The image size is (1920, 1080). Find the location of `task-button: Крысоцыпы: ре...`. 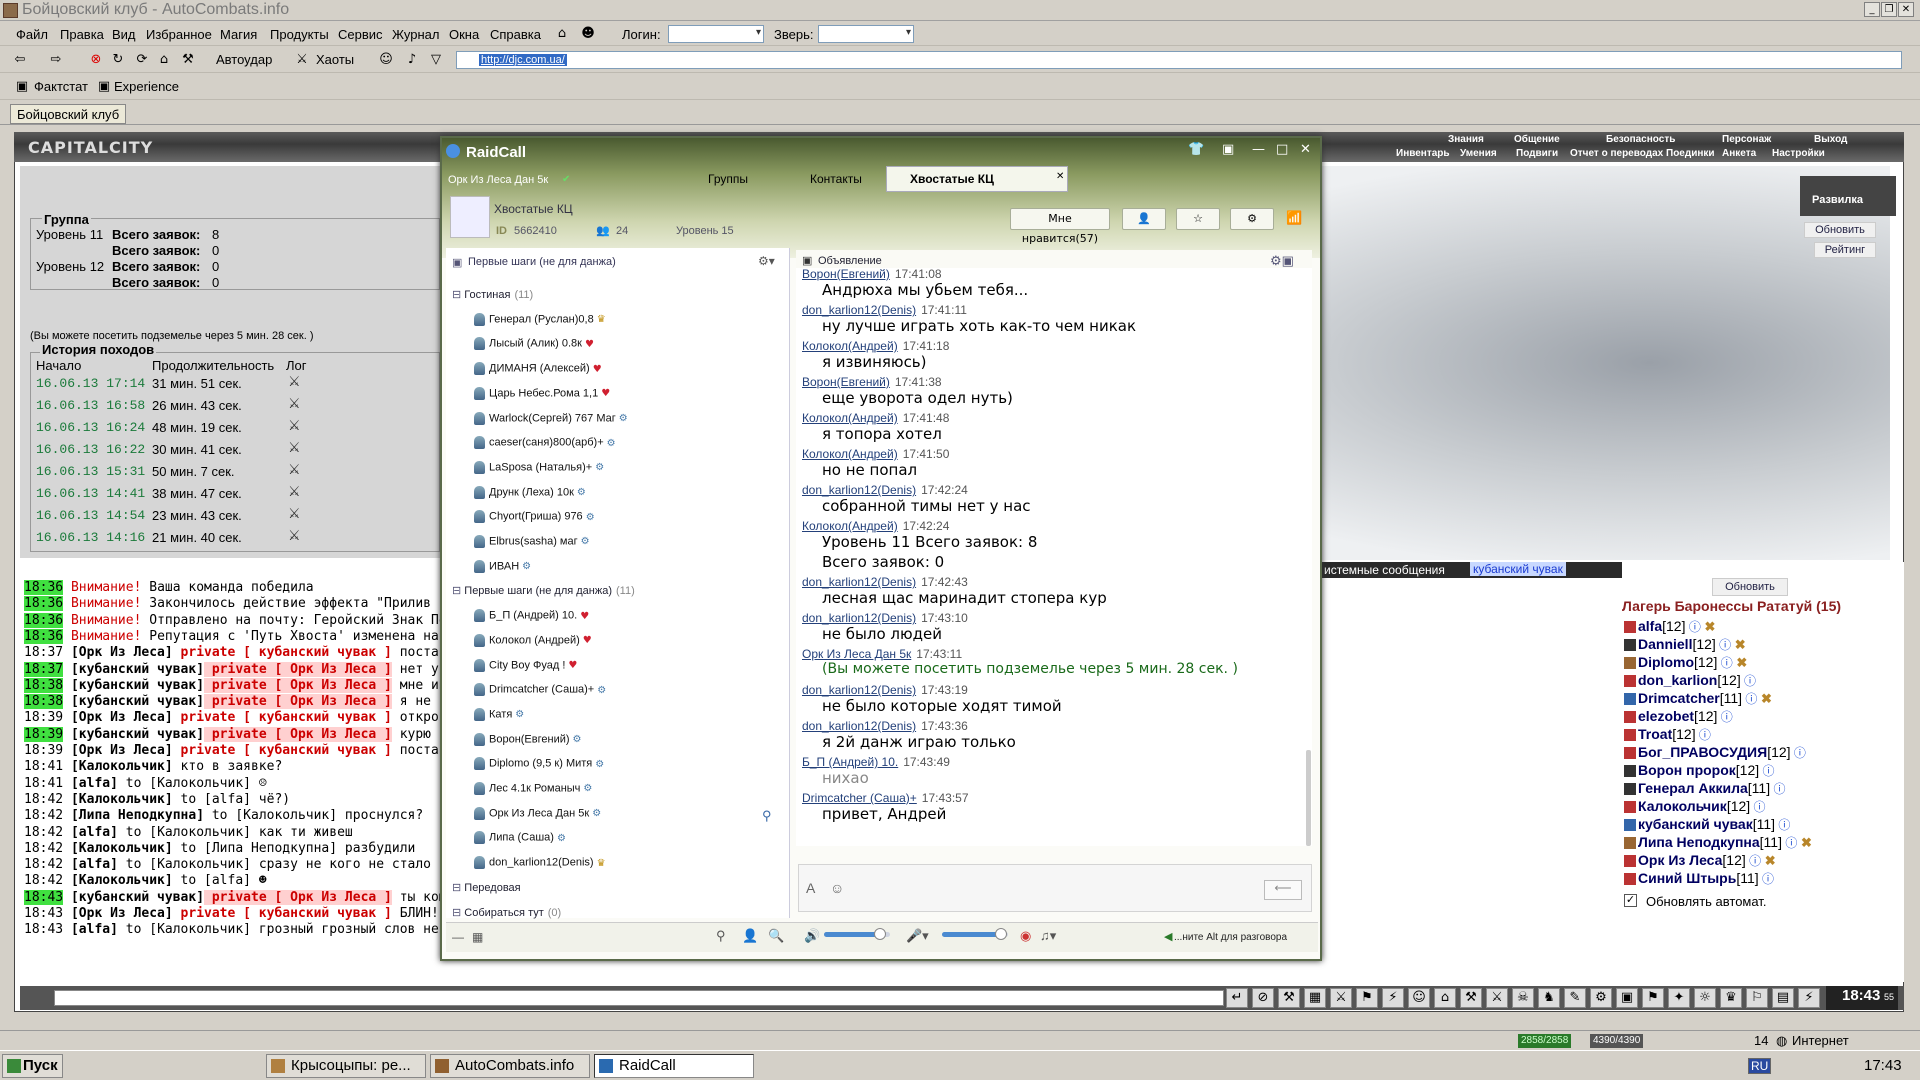

task-button: Крысоцыпы: ре... is located at coordinates (346, 1066).